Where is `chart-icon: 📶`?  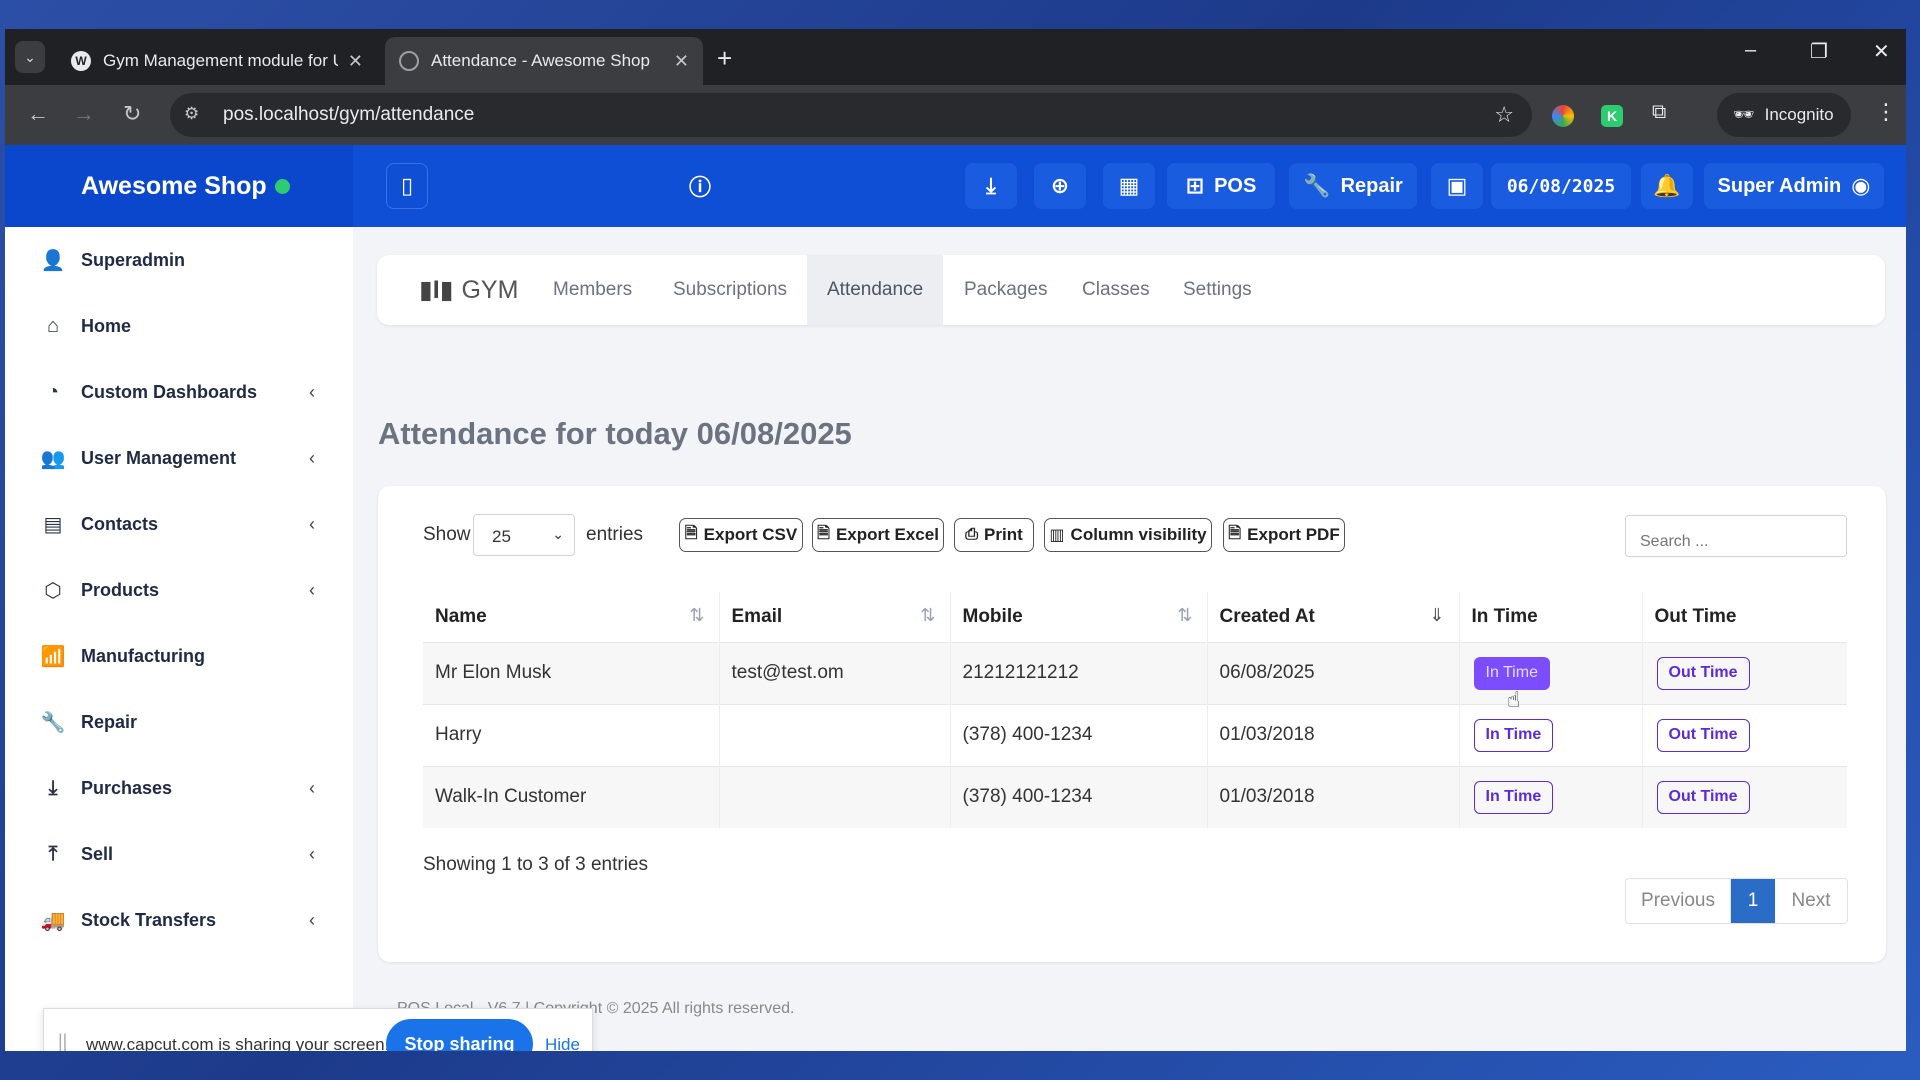
chart-icon: 📶 is located at coordinates (53, 656).